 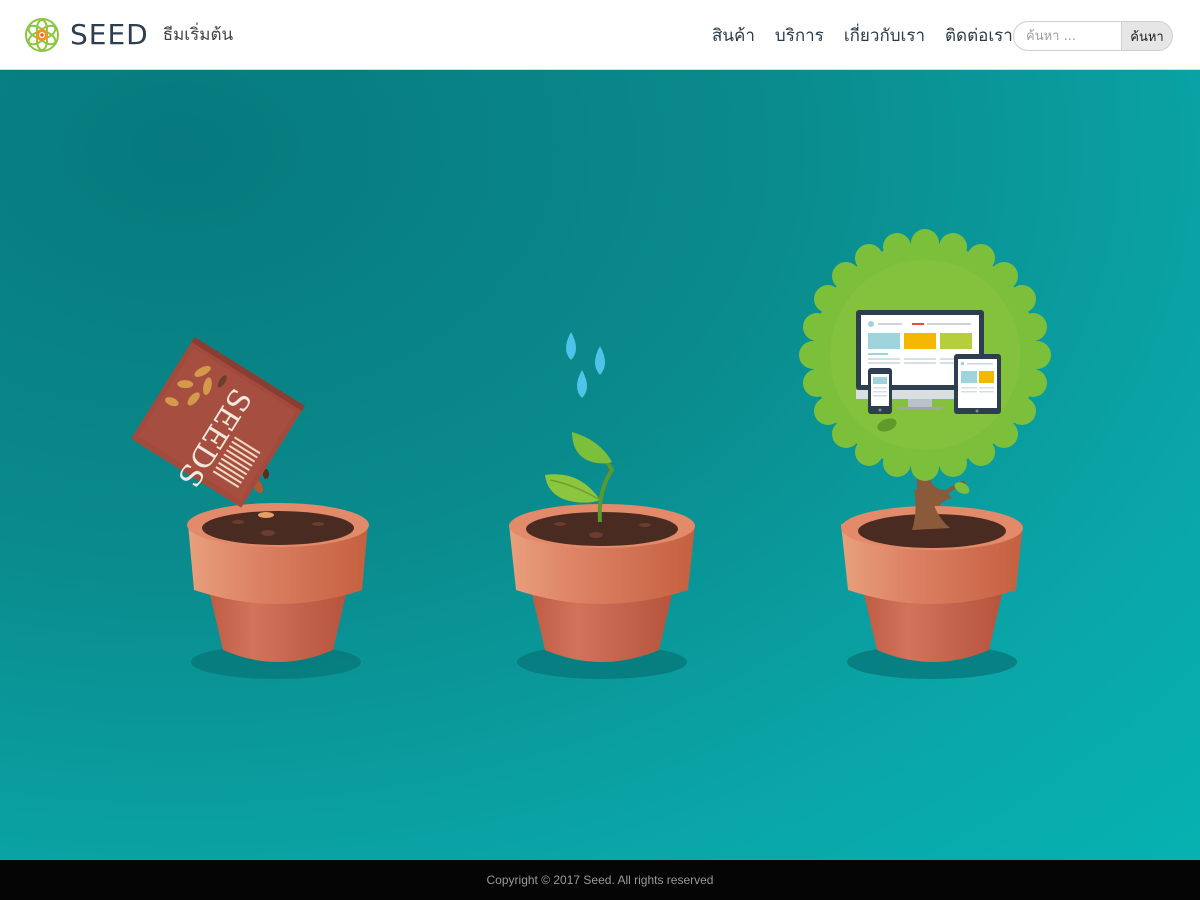 What do you see at coordinates (884, 36) in the screenshot?
I see `nav-item-about: เกี่ยวกับเรา` at bounding box center [884, 36].